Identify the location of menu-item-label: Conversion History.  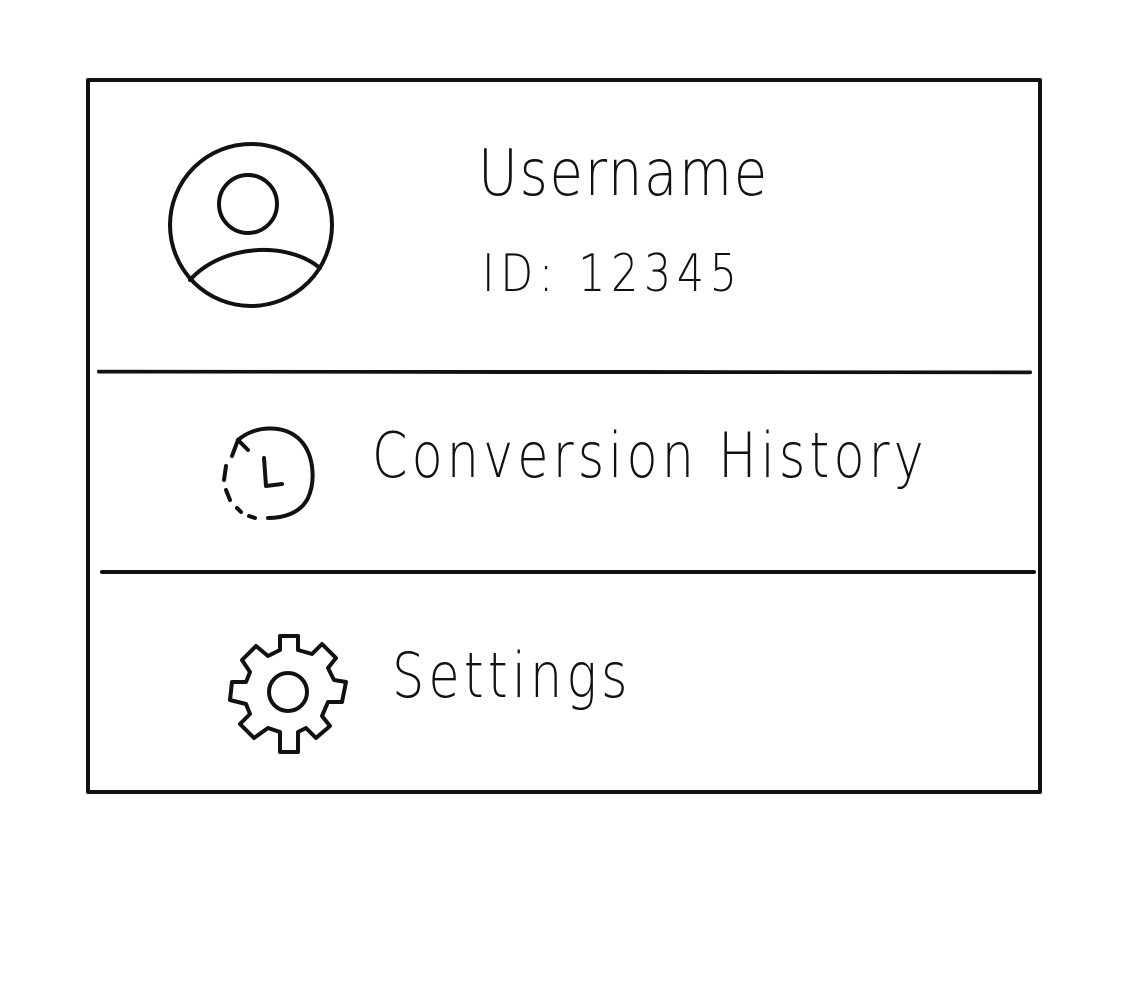
(650, 455).